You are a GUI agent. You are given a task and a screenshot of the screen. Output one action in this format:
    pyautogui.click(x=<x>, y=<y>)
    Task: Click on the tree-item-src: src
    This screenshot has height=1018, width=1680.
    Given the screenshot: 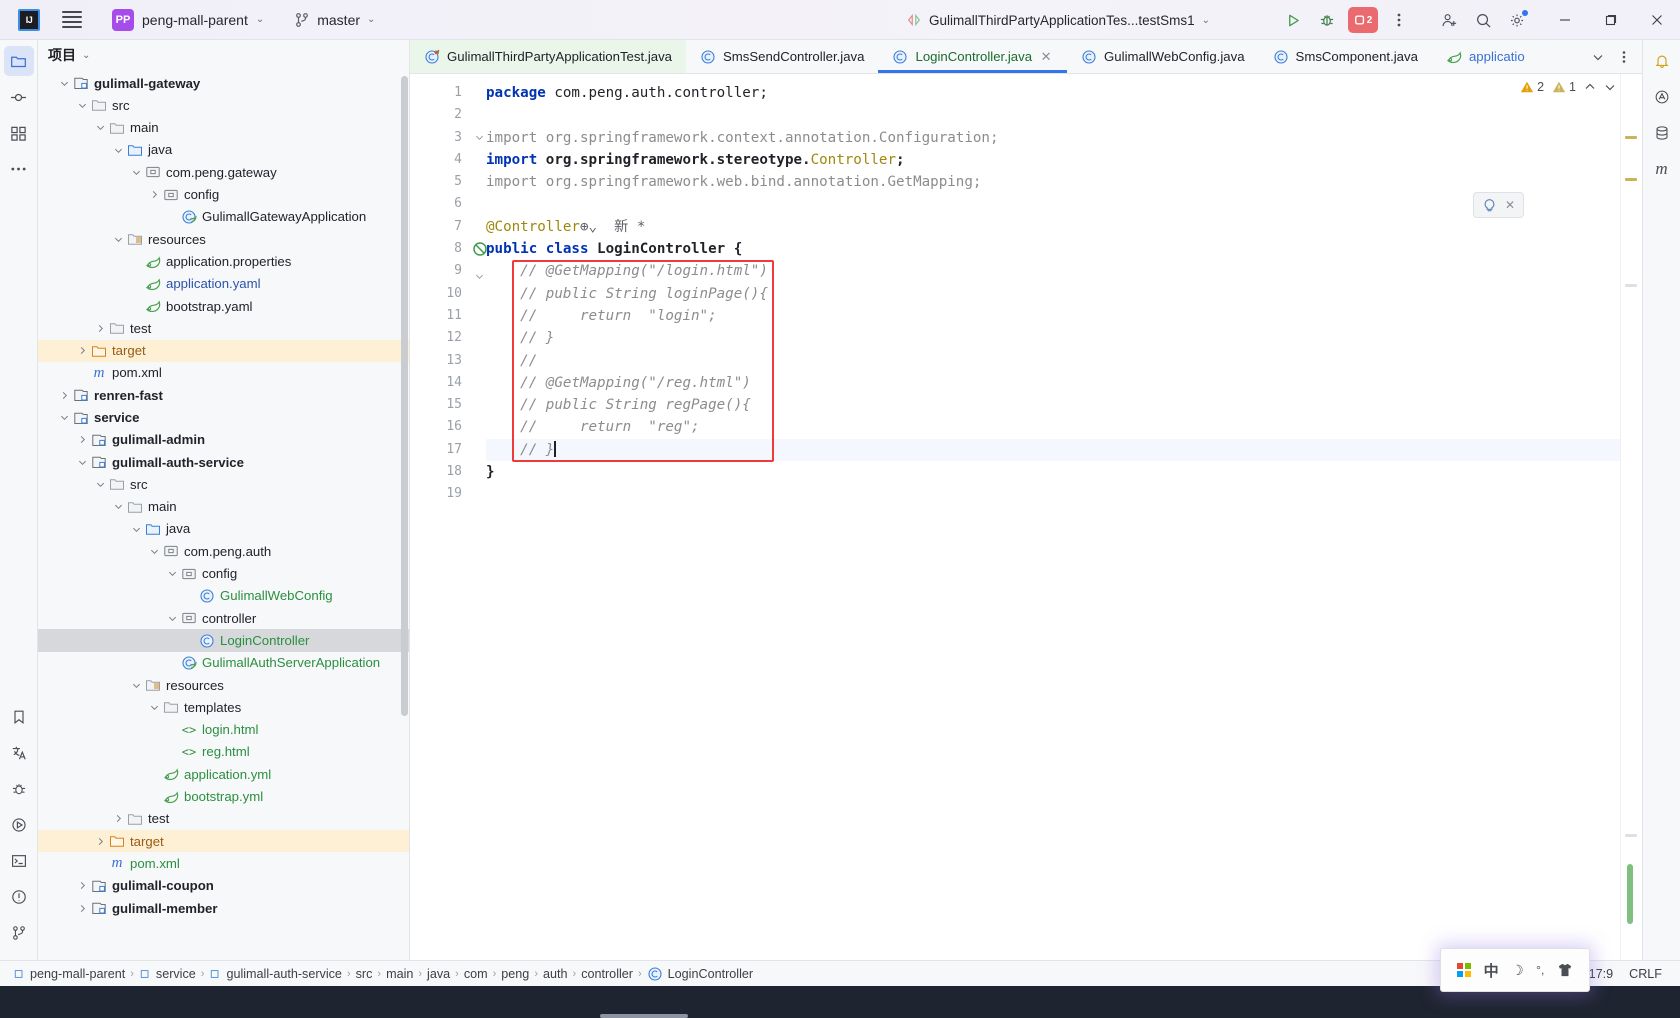 What is the action you would take?
    pyautogui.click(x=223, y=484)
    